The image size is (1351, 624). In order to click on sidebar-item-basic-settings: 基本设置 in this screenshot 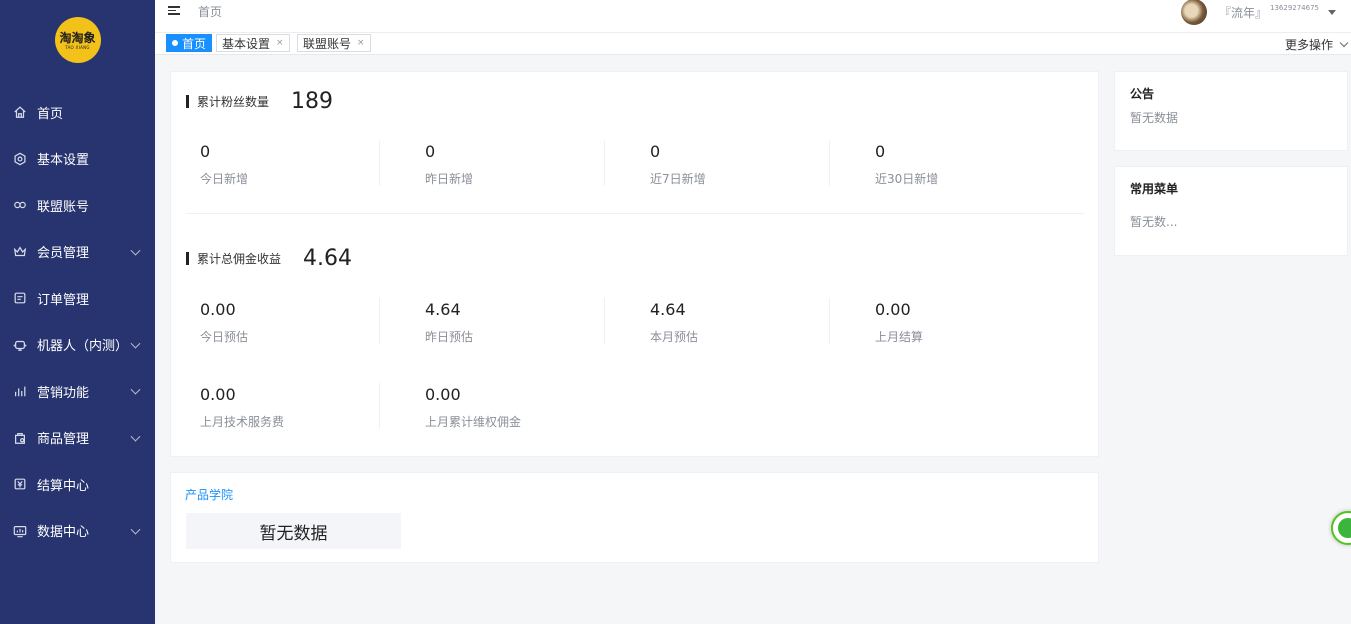, I will do `click(77, 159)`.